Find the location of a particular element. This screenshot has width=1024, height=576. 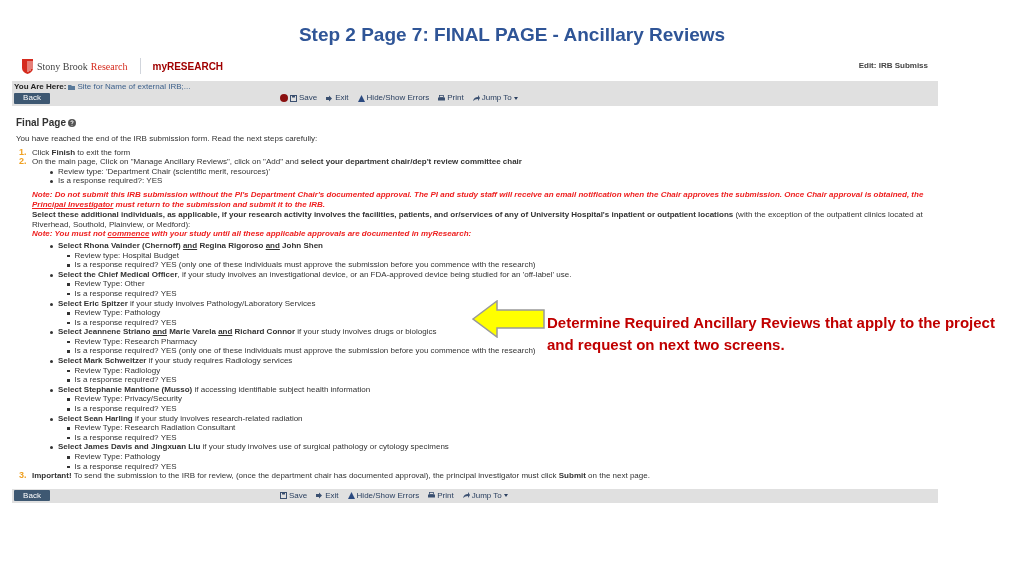

breadcrumb-label: You Are Here: is located at coordinates (40, 86).